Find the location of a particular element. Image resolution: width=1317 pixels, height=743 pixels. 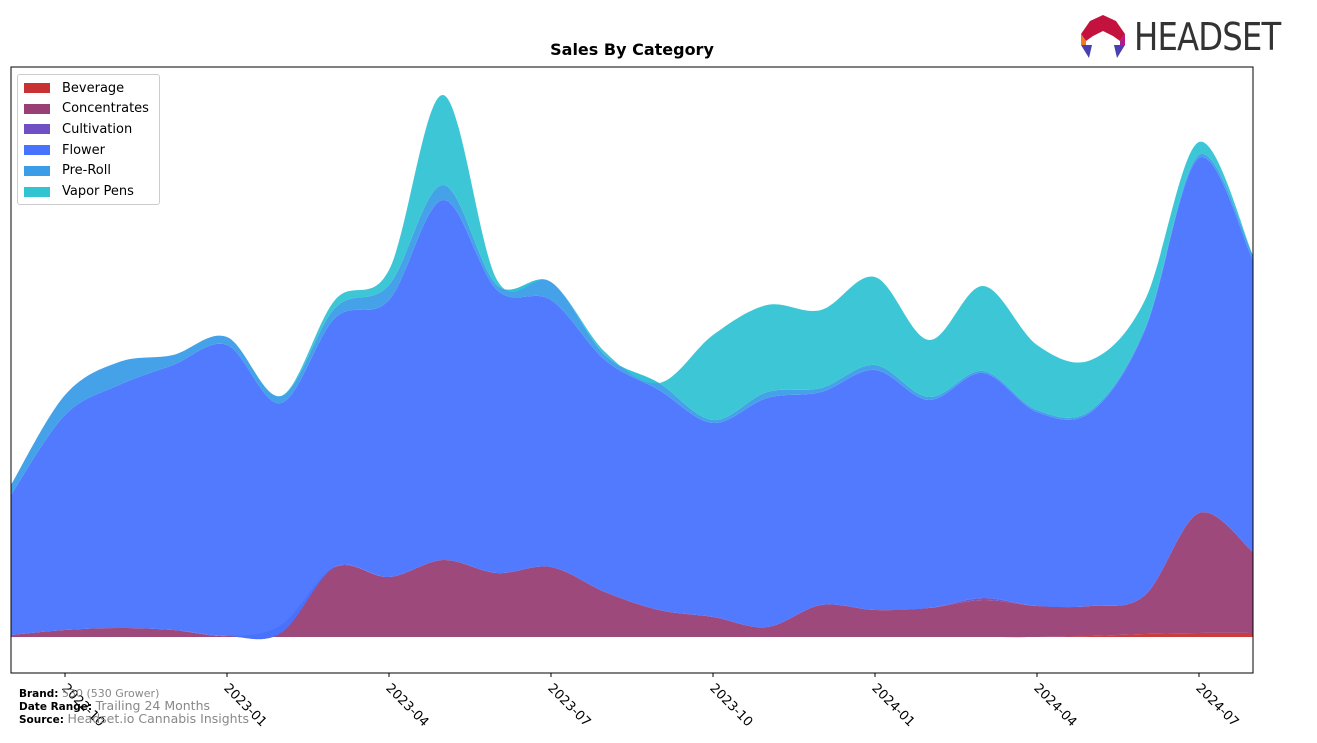

legend-label: Cultivation is located at coordinates (97, 129).